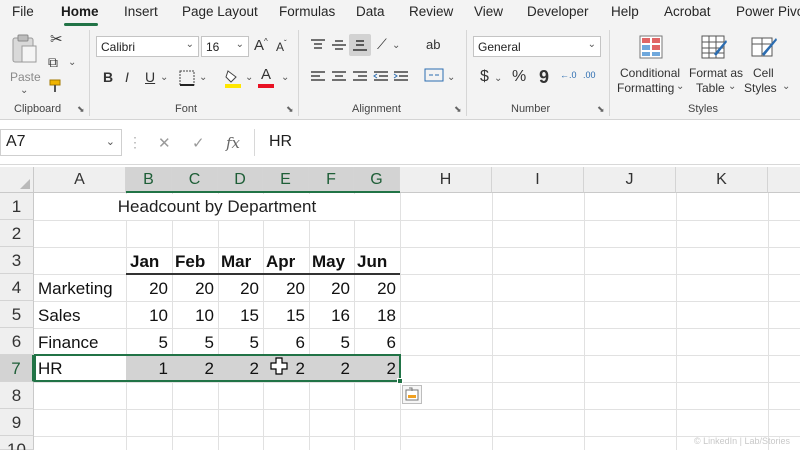 The height and width of the screenshot is (450, 800). What do you see at coordinates (236, 261) in the screenshot?
I see `month-header-mar: Mar` at bounding box center [236, 261].